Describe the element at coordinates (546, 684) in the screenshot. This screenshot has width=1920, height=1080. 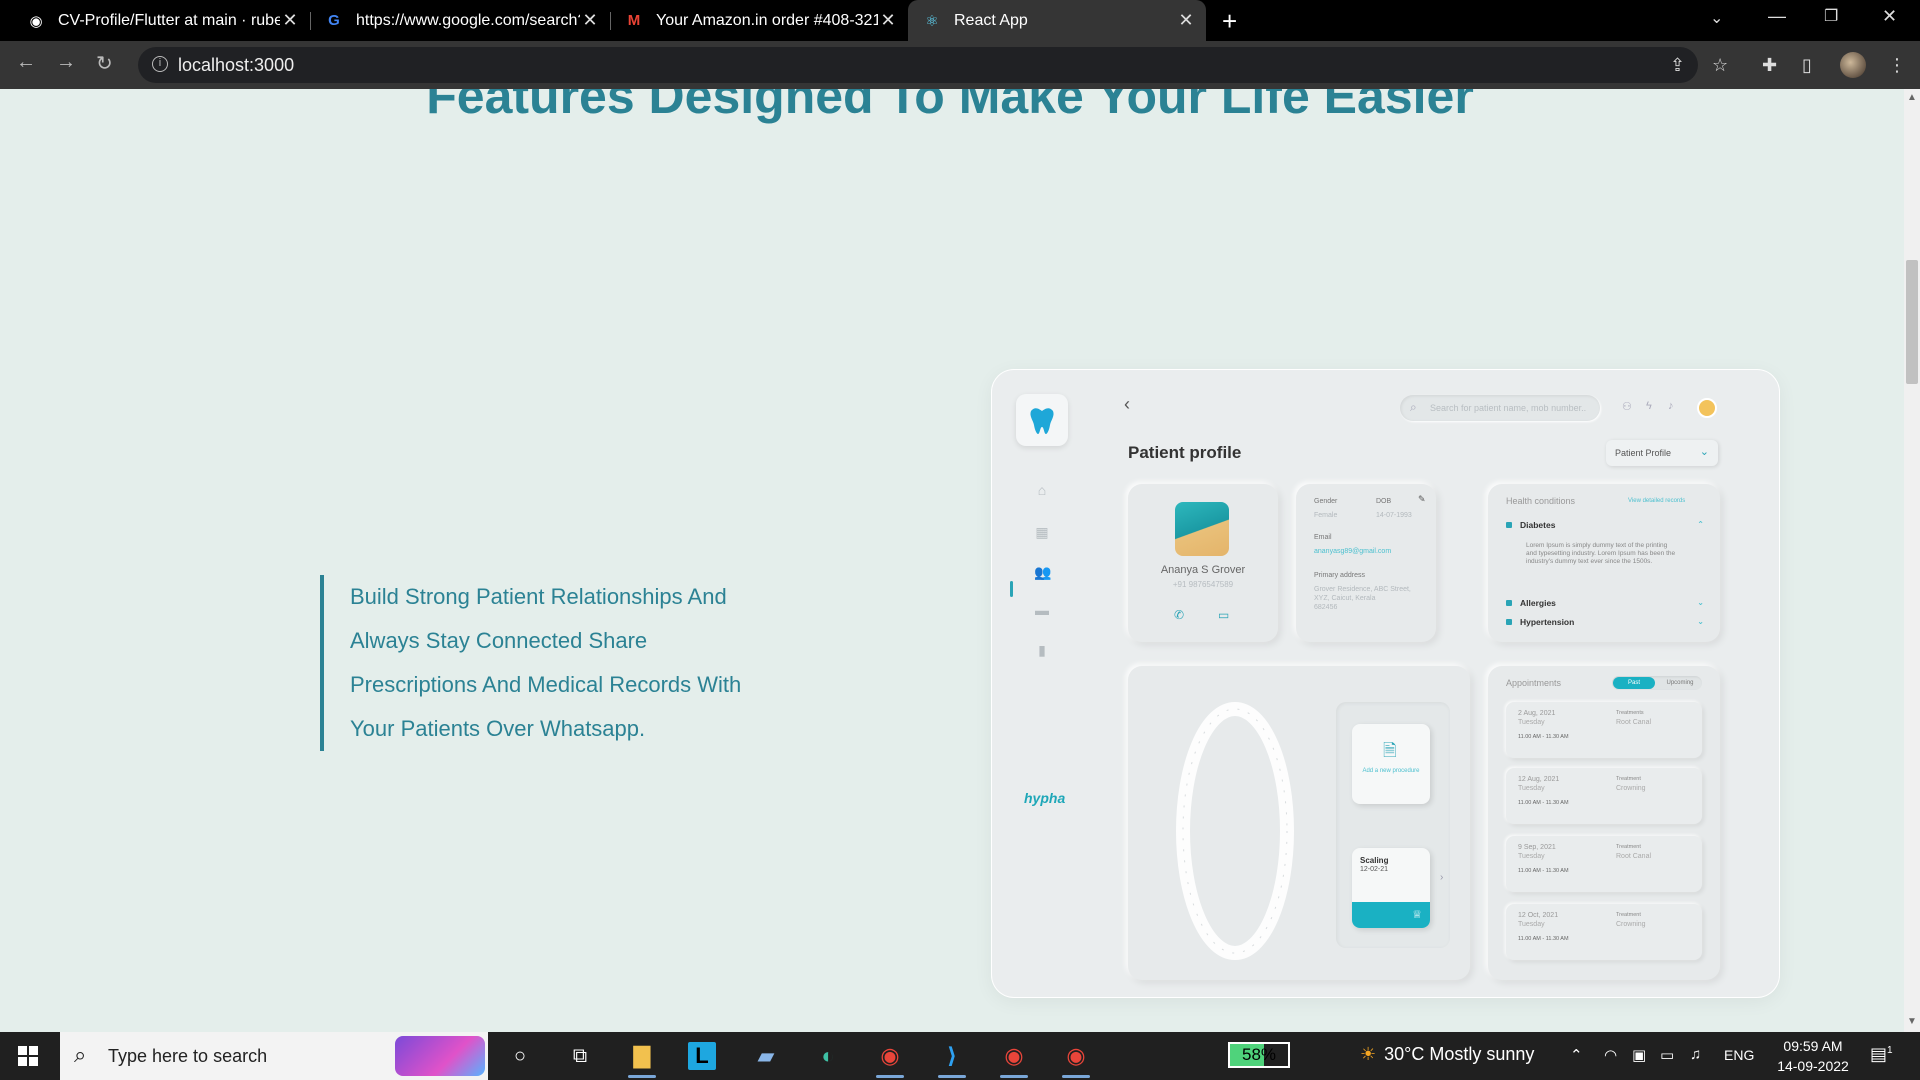
I see `feature-line: Prescriptions And Medical Records With` at that location.